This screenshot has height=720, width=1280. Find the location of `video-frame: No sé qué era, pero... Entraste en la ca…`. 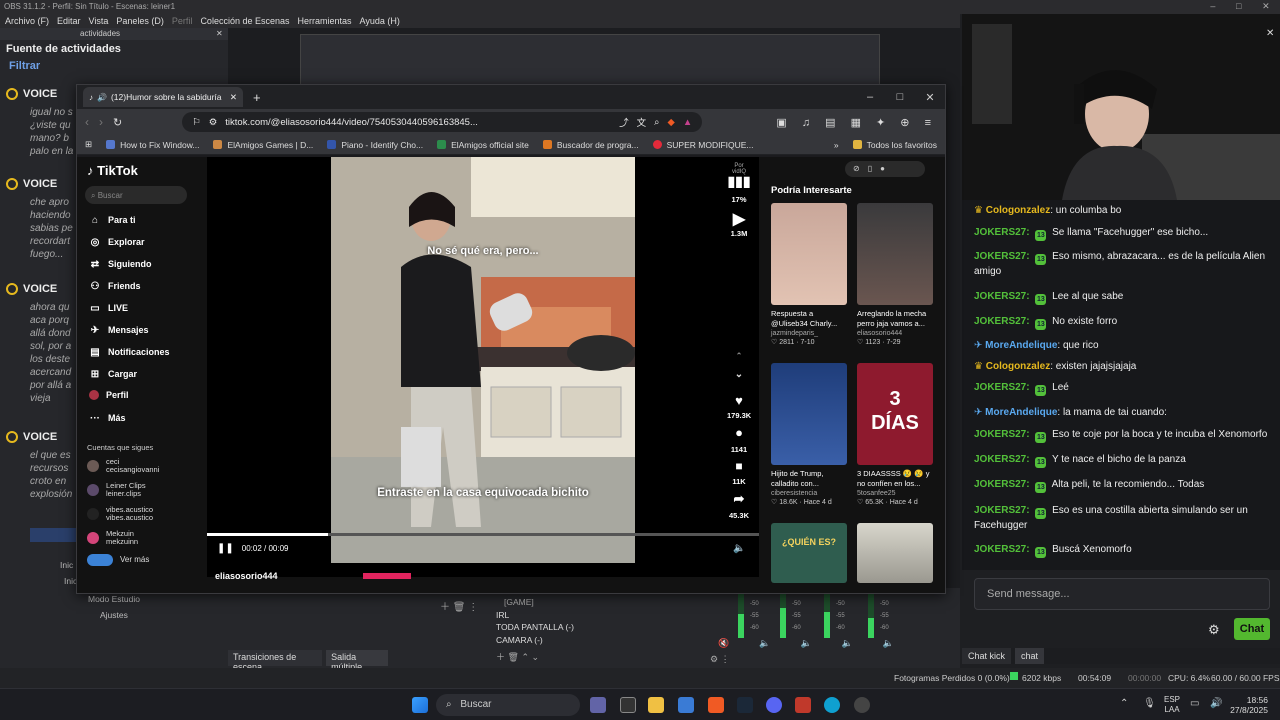

video-frame: No sé qué era, pero... Entraste en la ca… is located at coordinates (483, 360).